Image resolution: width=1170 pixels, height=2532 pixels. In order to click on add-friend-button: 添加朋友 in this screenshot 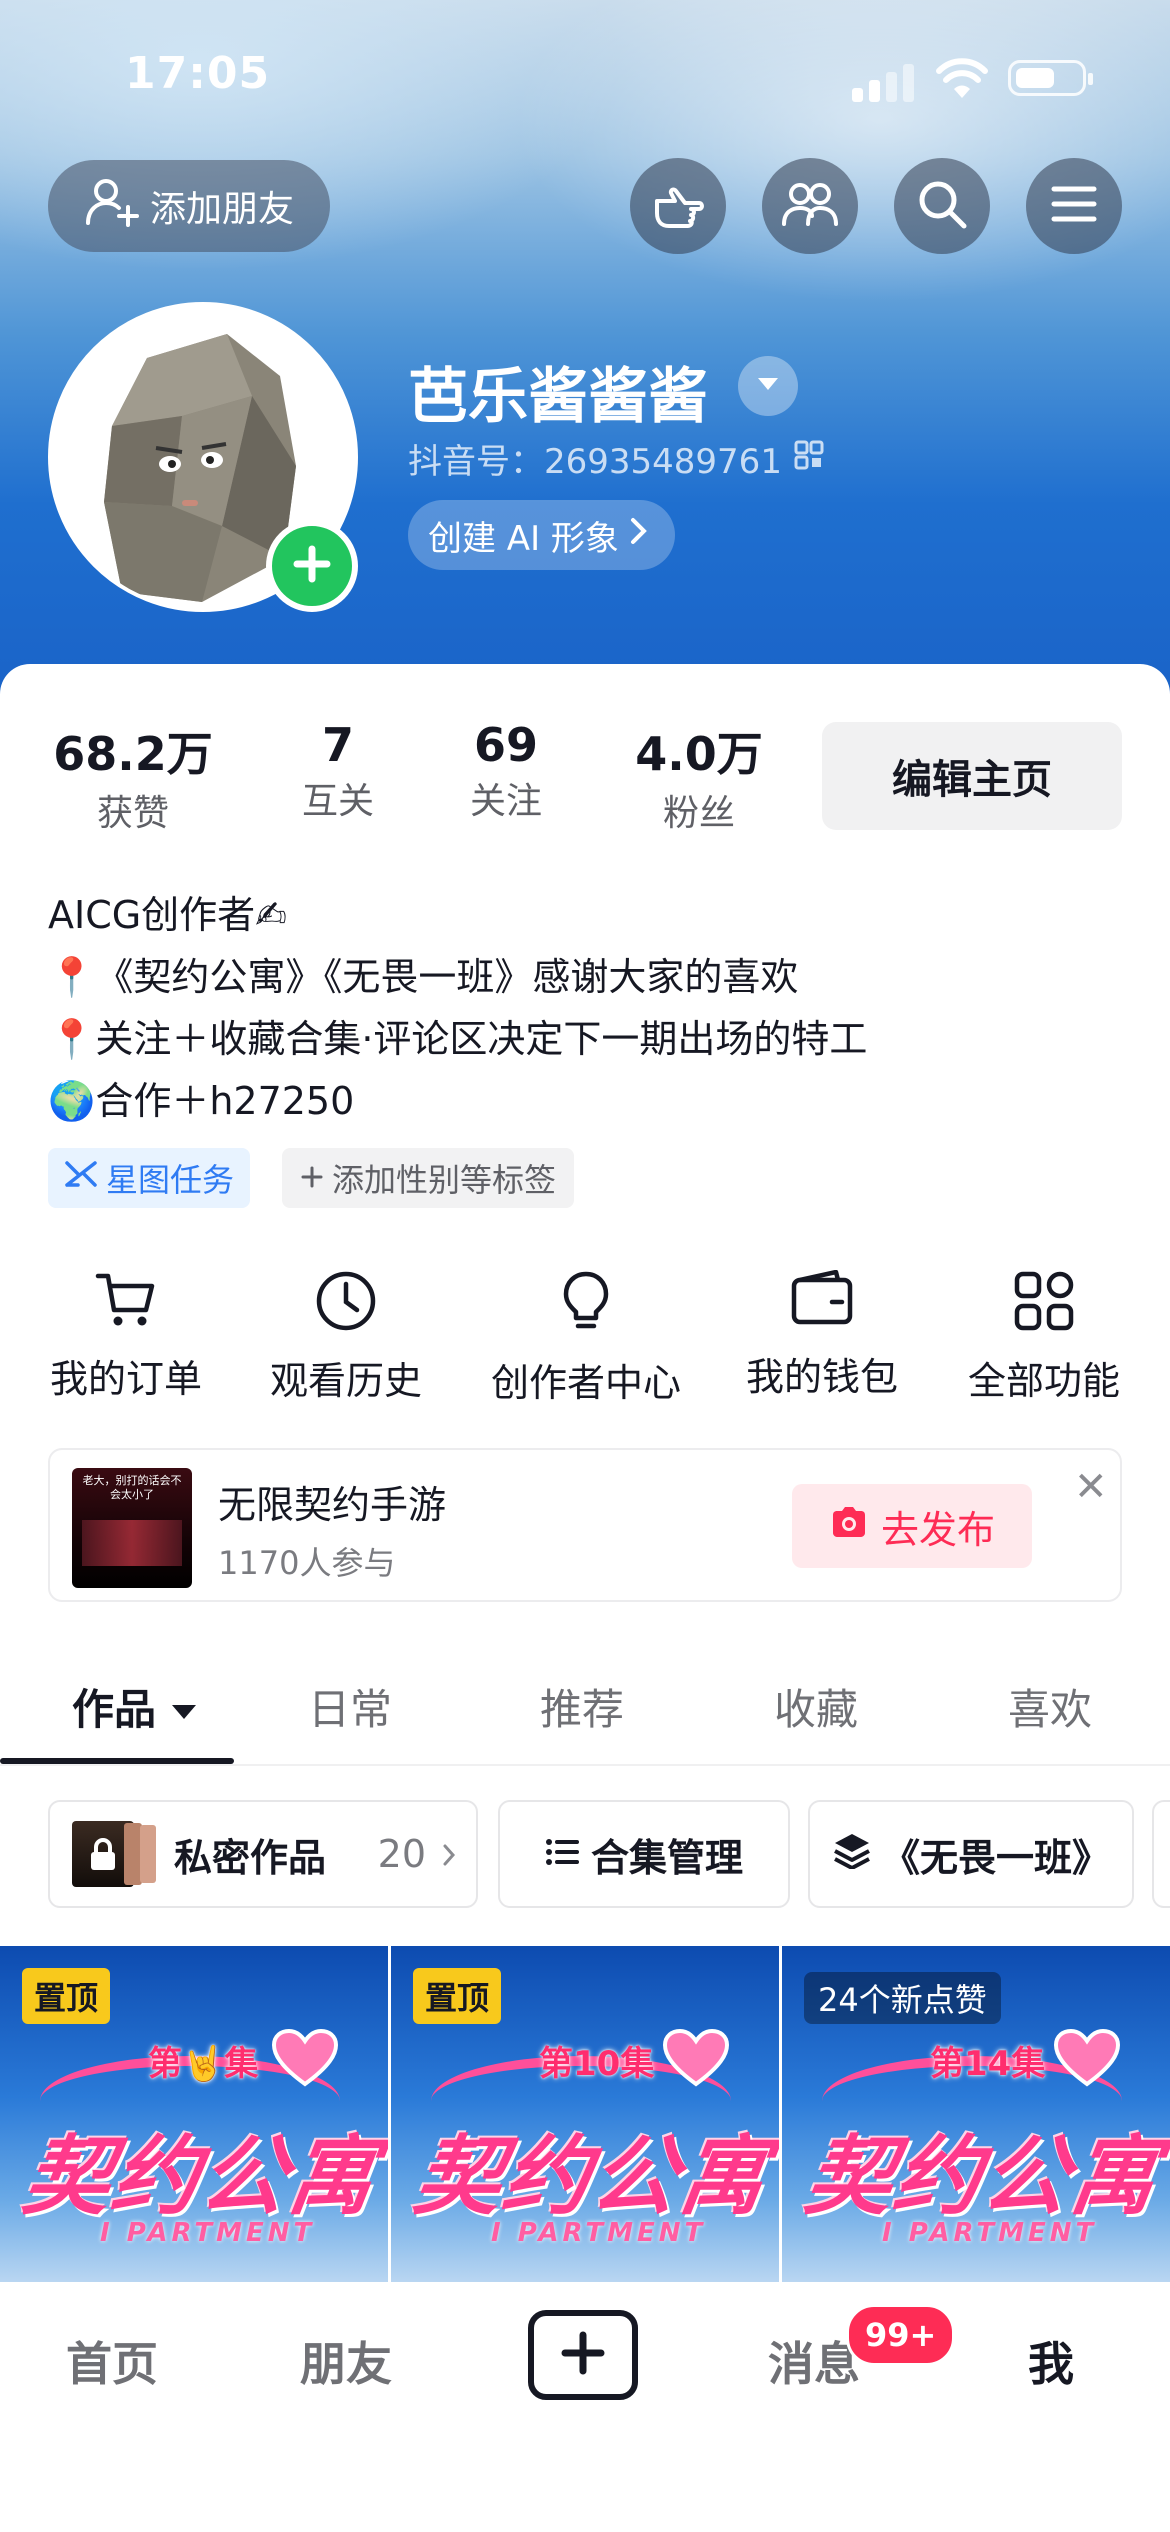, I will do `click(189, 206)`.